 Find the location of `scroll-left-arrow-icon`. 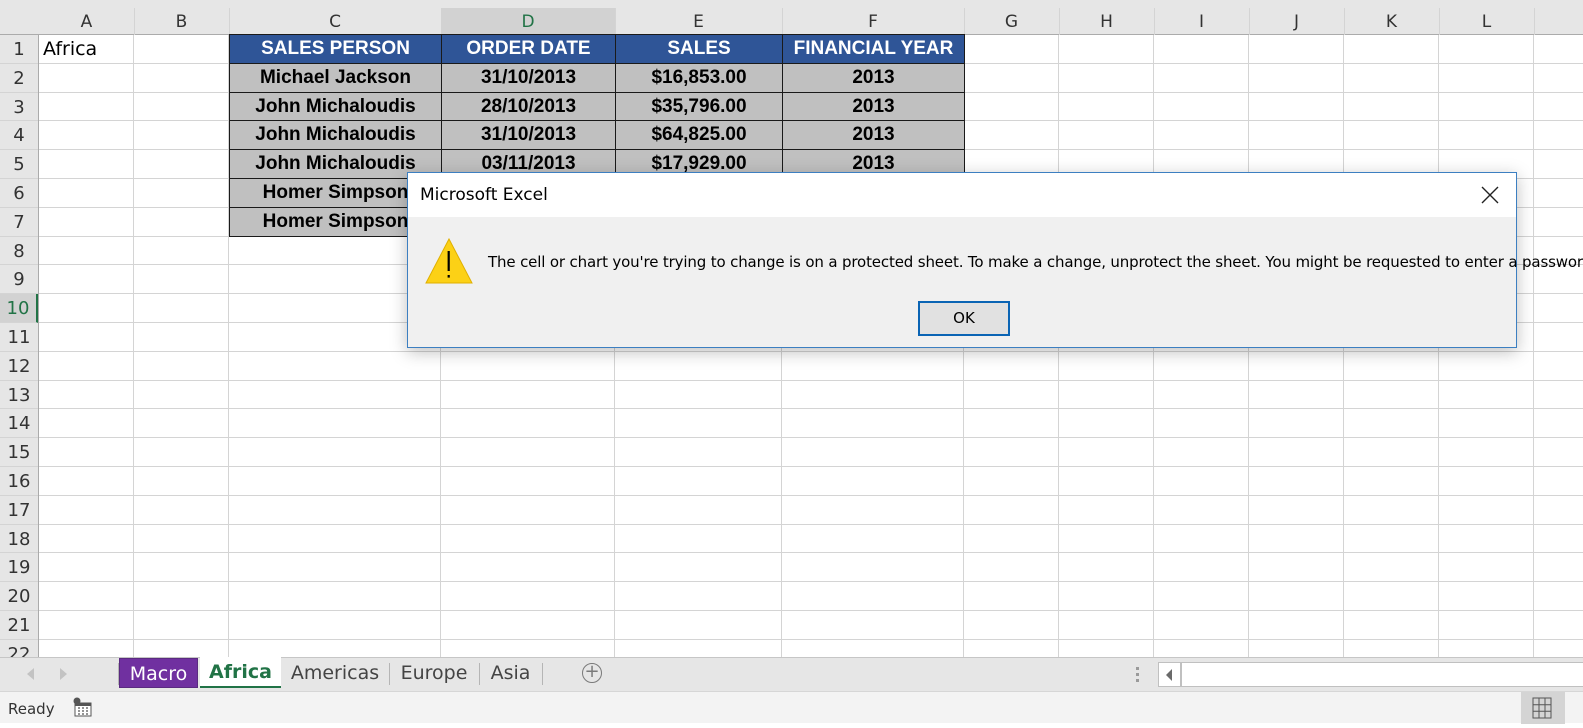

scroll-left-arrow-icon is located at coordinates (1169, 675).